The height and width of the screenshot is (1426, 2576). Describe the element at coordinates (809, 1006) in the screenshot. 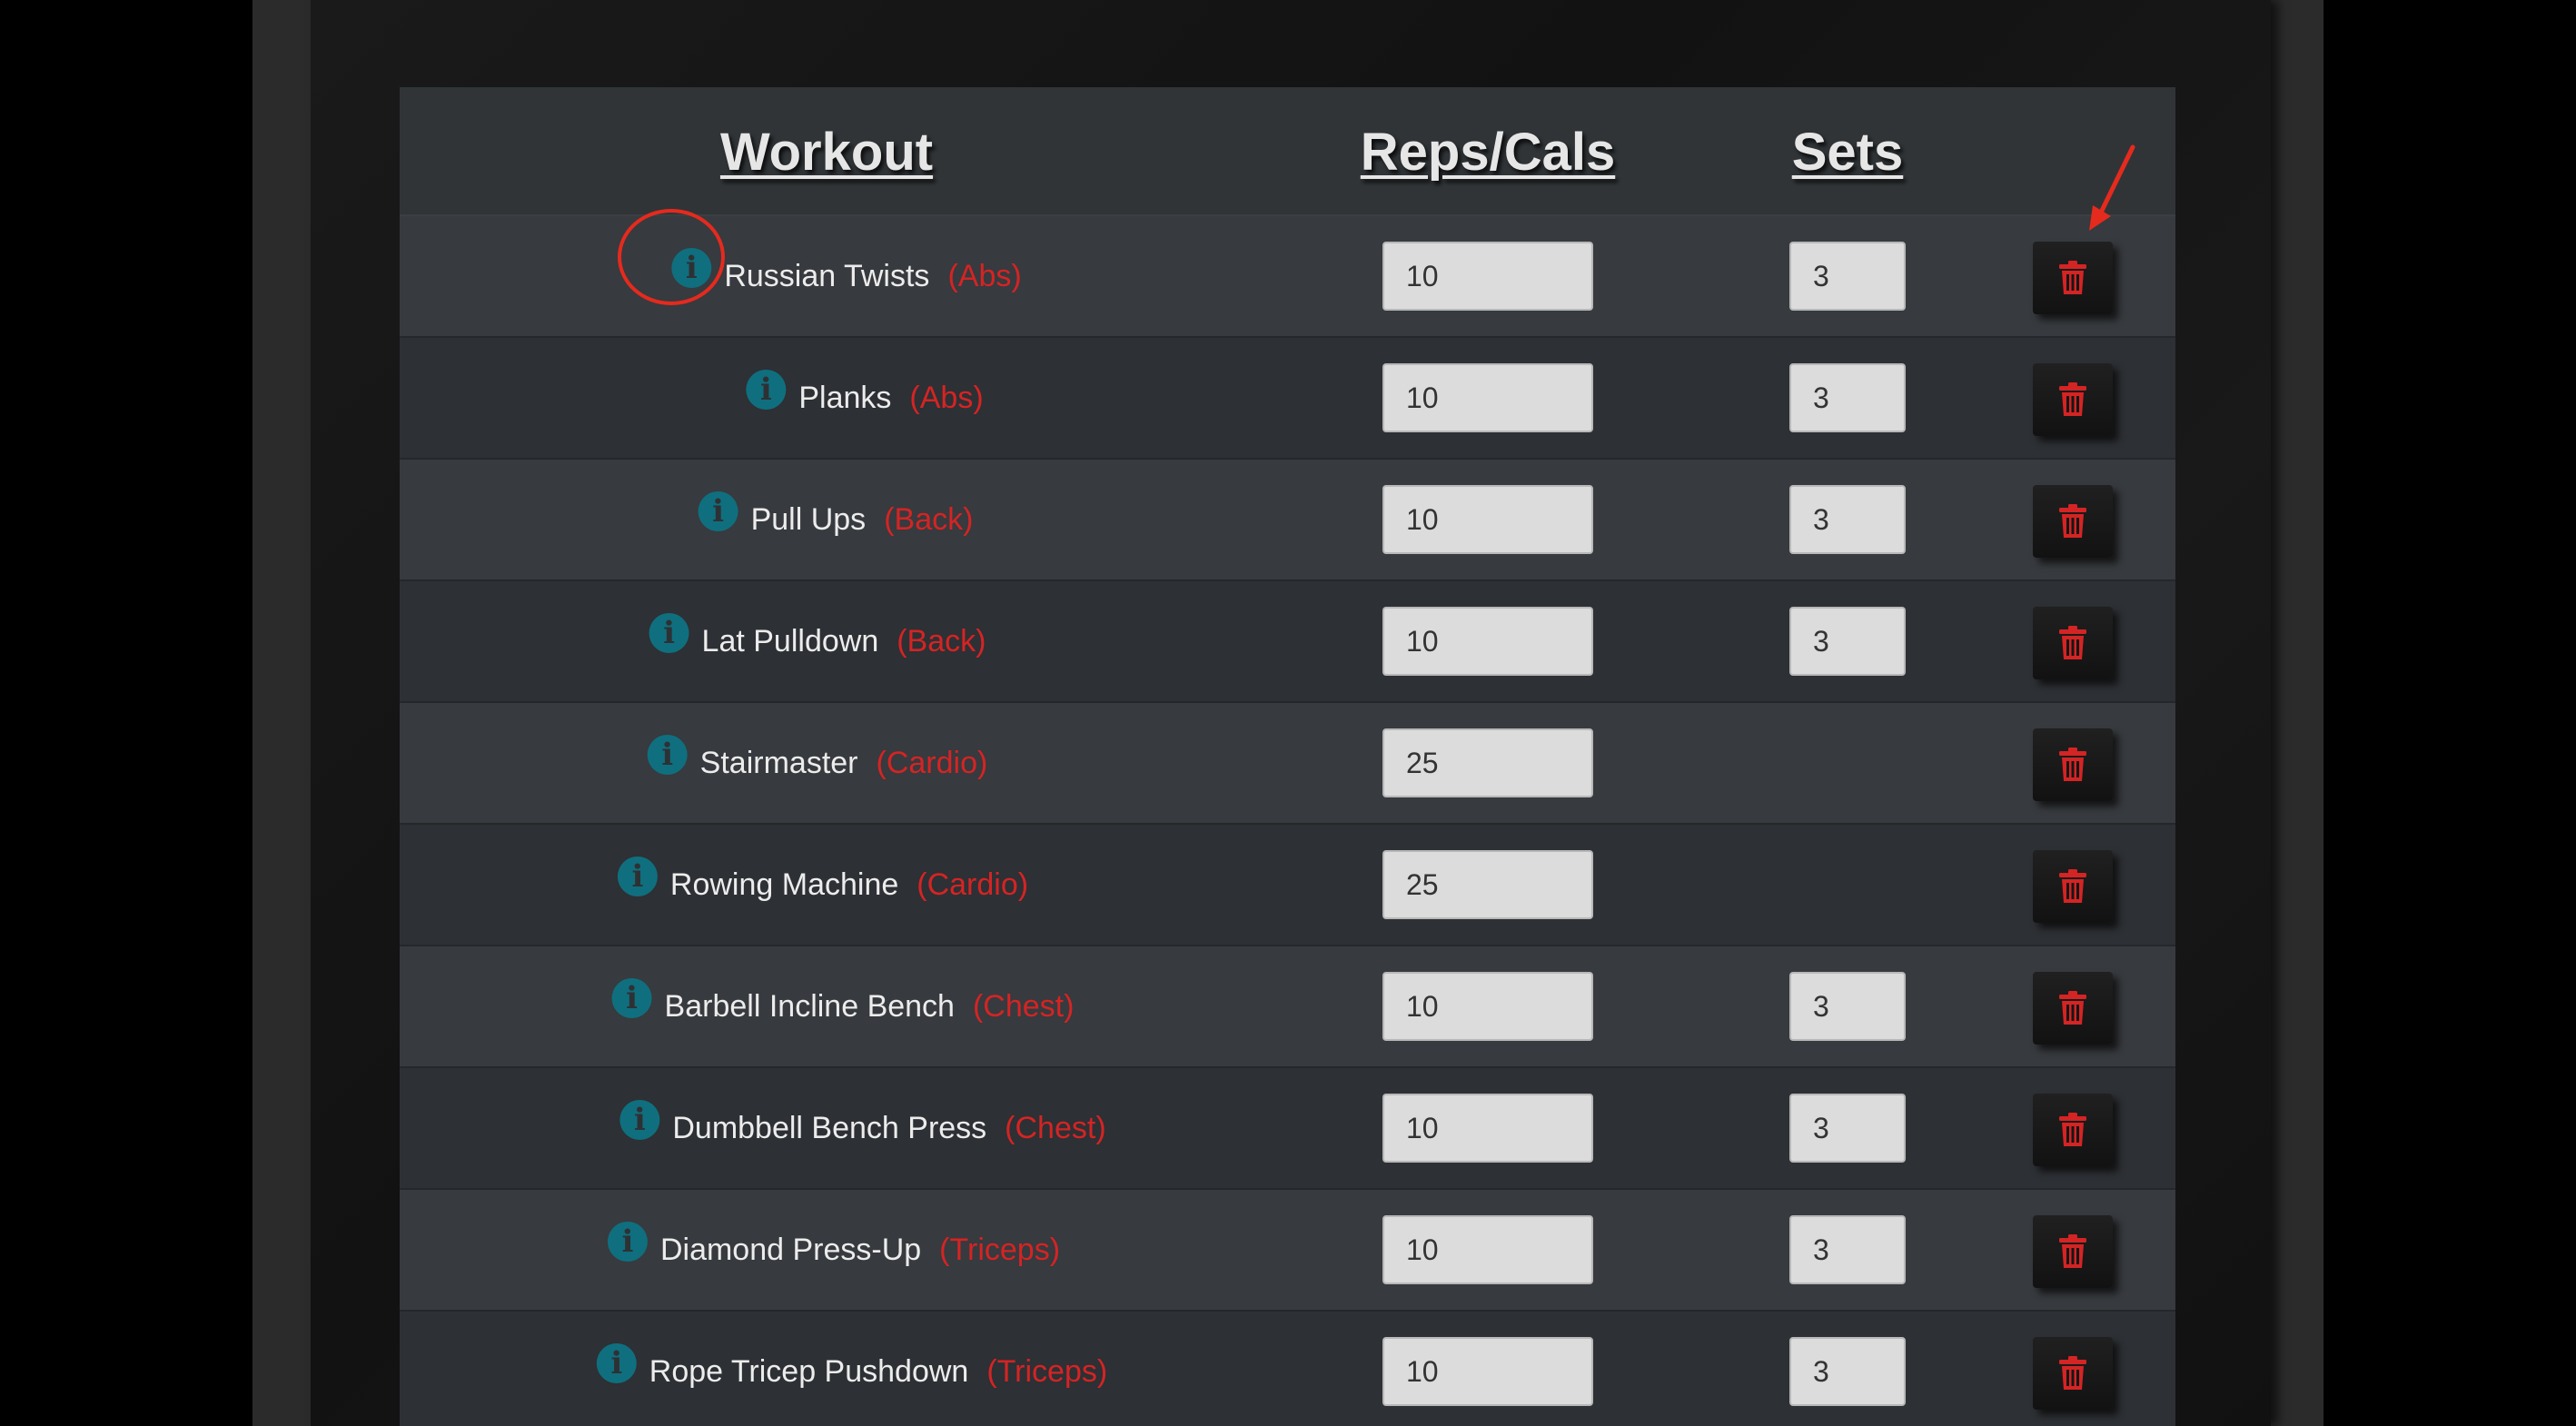

I see `workout-name: Barbell Incline Bench` at that location.